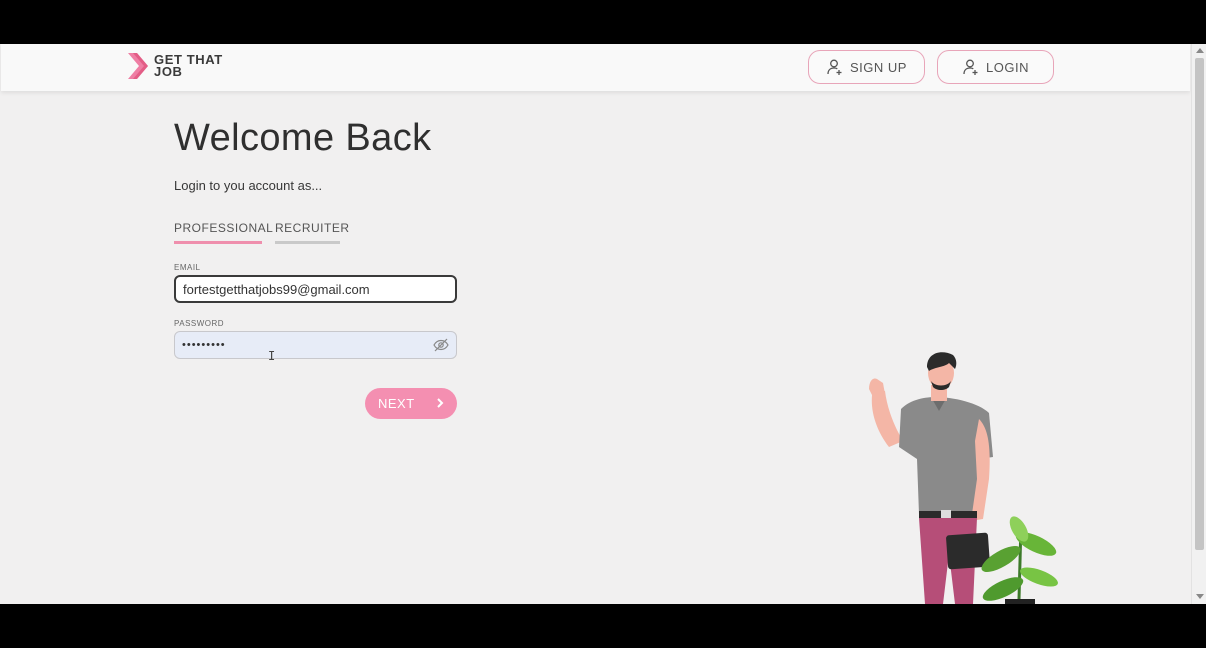  Describe the element at coordinates (312, 232) in the screenshot. I see `tab-recruiter: RECRUITER` at that location.